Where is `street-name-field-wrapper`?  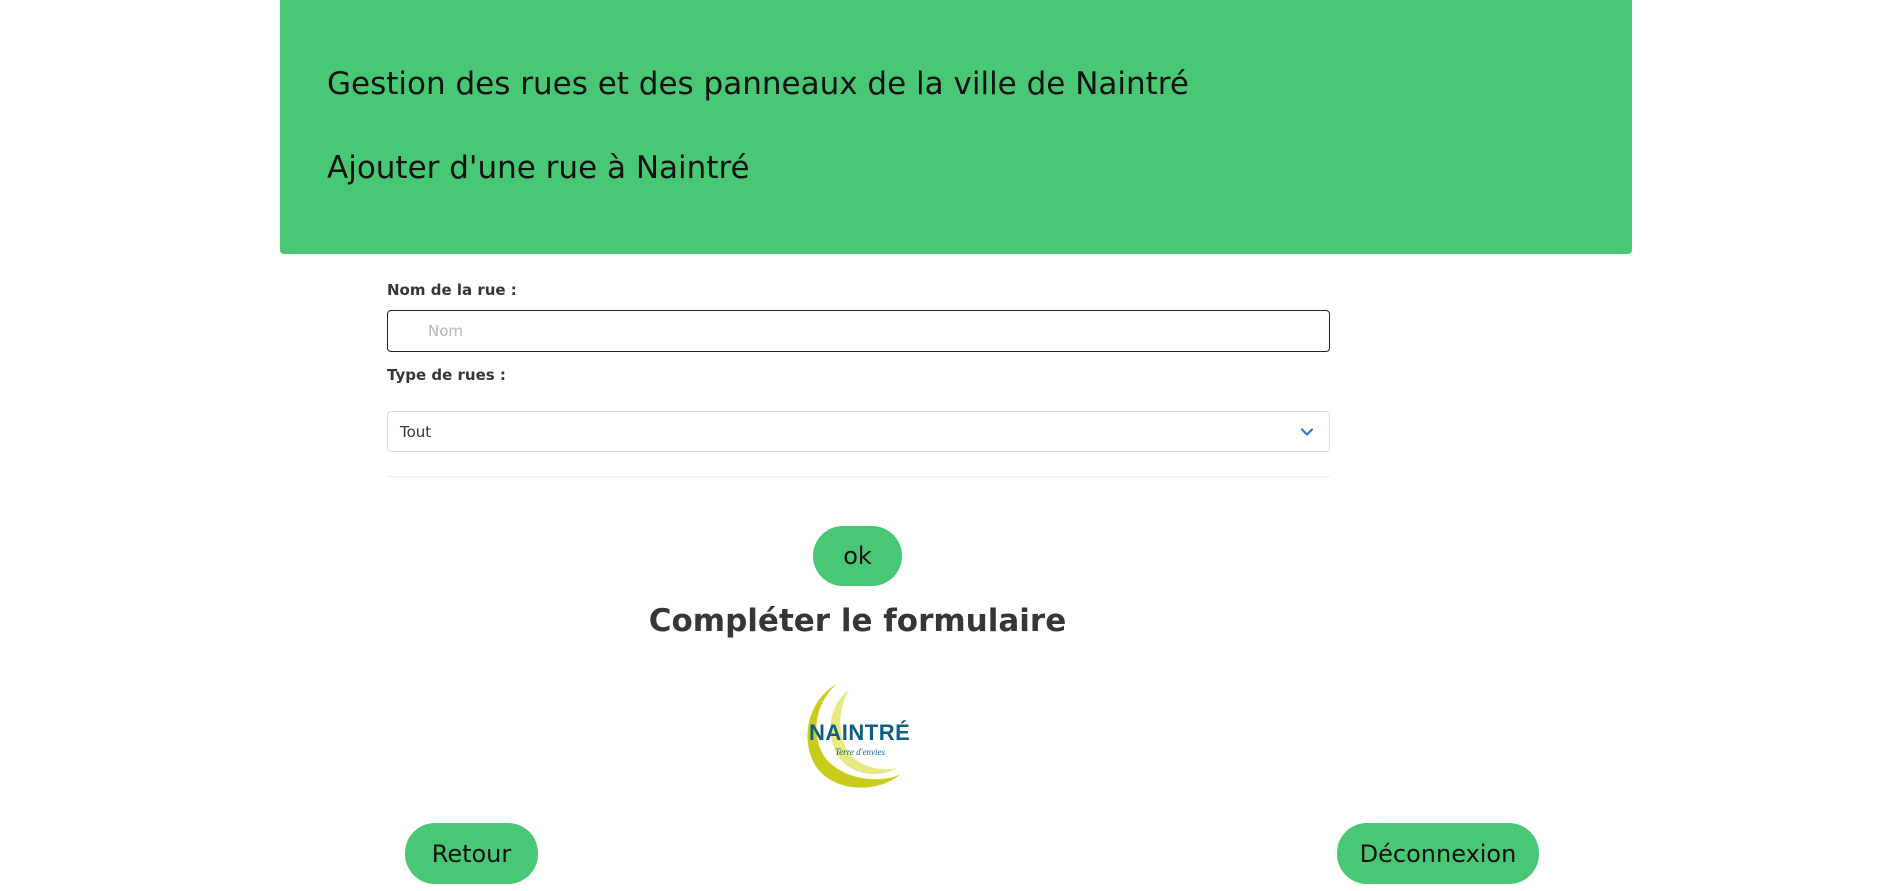 street-name-field-wrapper is located at coordinates (858, 331).